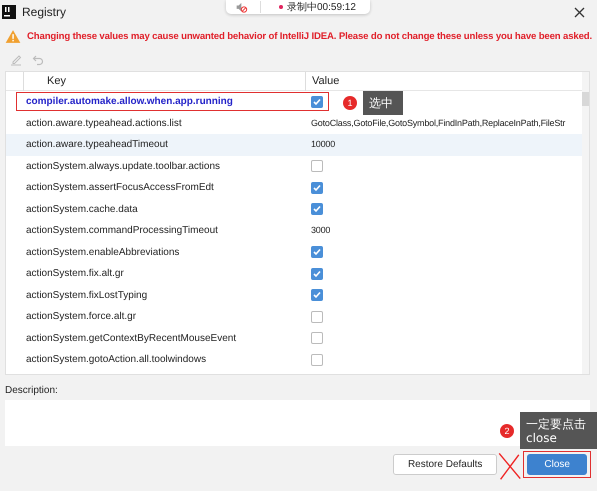 This screenshot has height=491, width=597. What do you see at coordinates (294, 166) in the screenshot?
I see `table-row: actionSystem.always.update.toolbar.actions` at bounding box center [294, 166].